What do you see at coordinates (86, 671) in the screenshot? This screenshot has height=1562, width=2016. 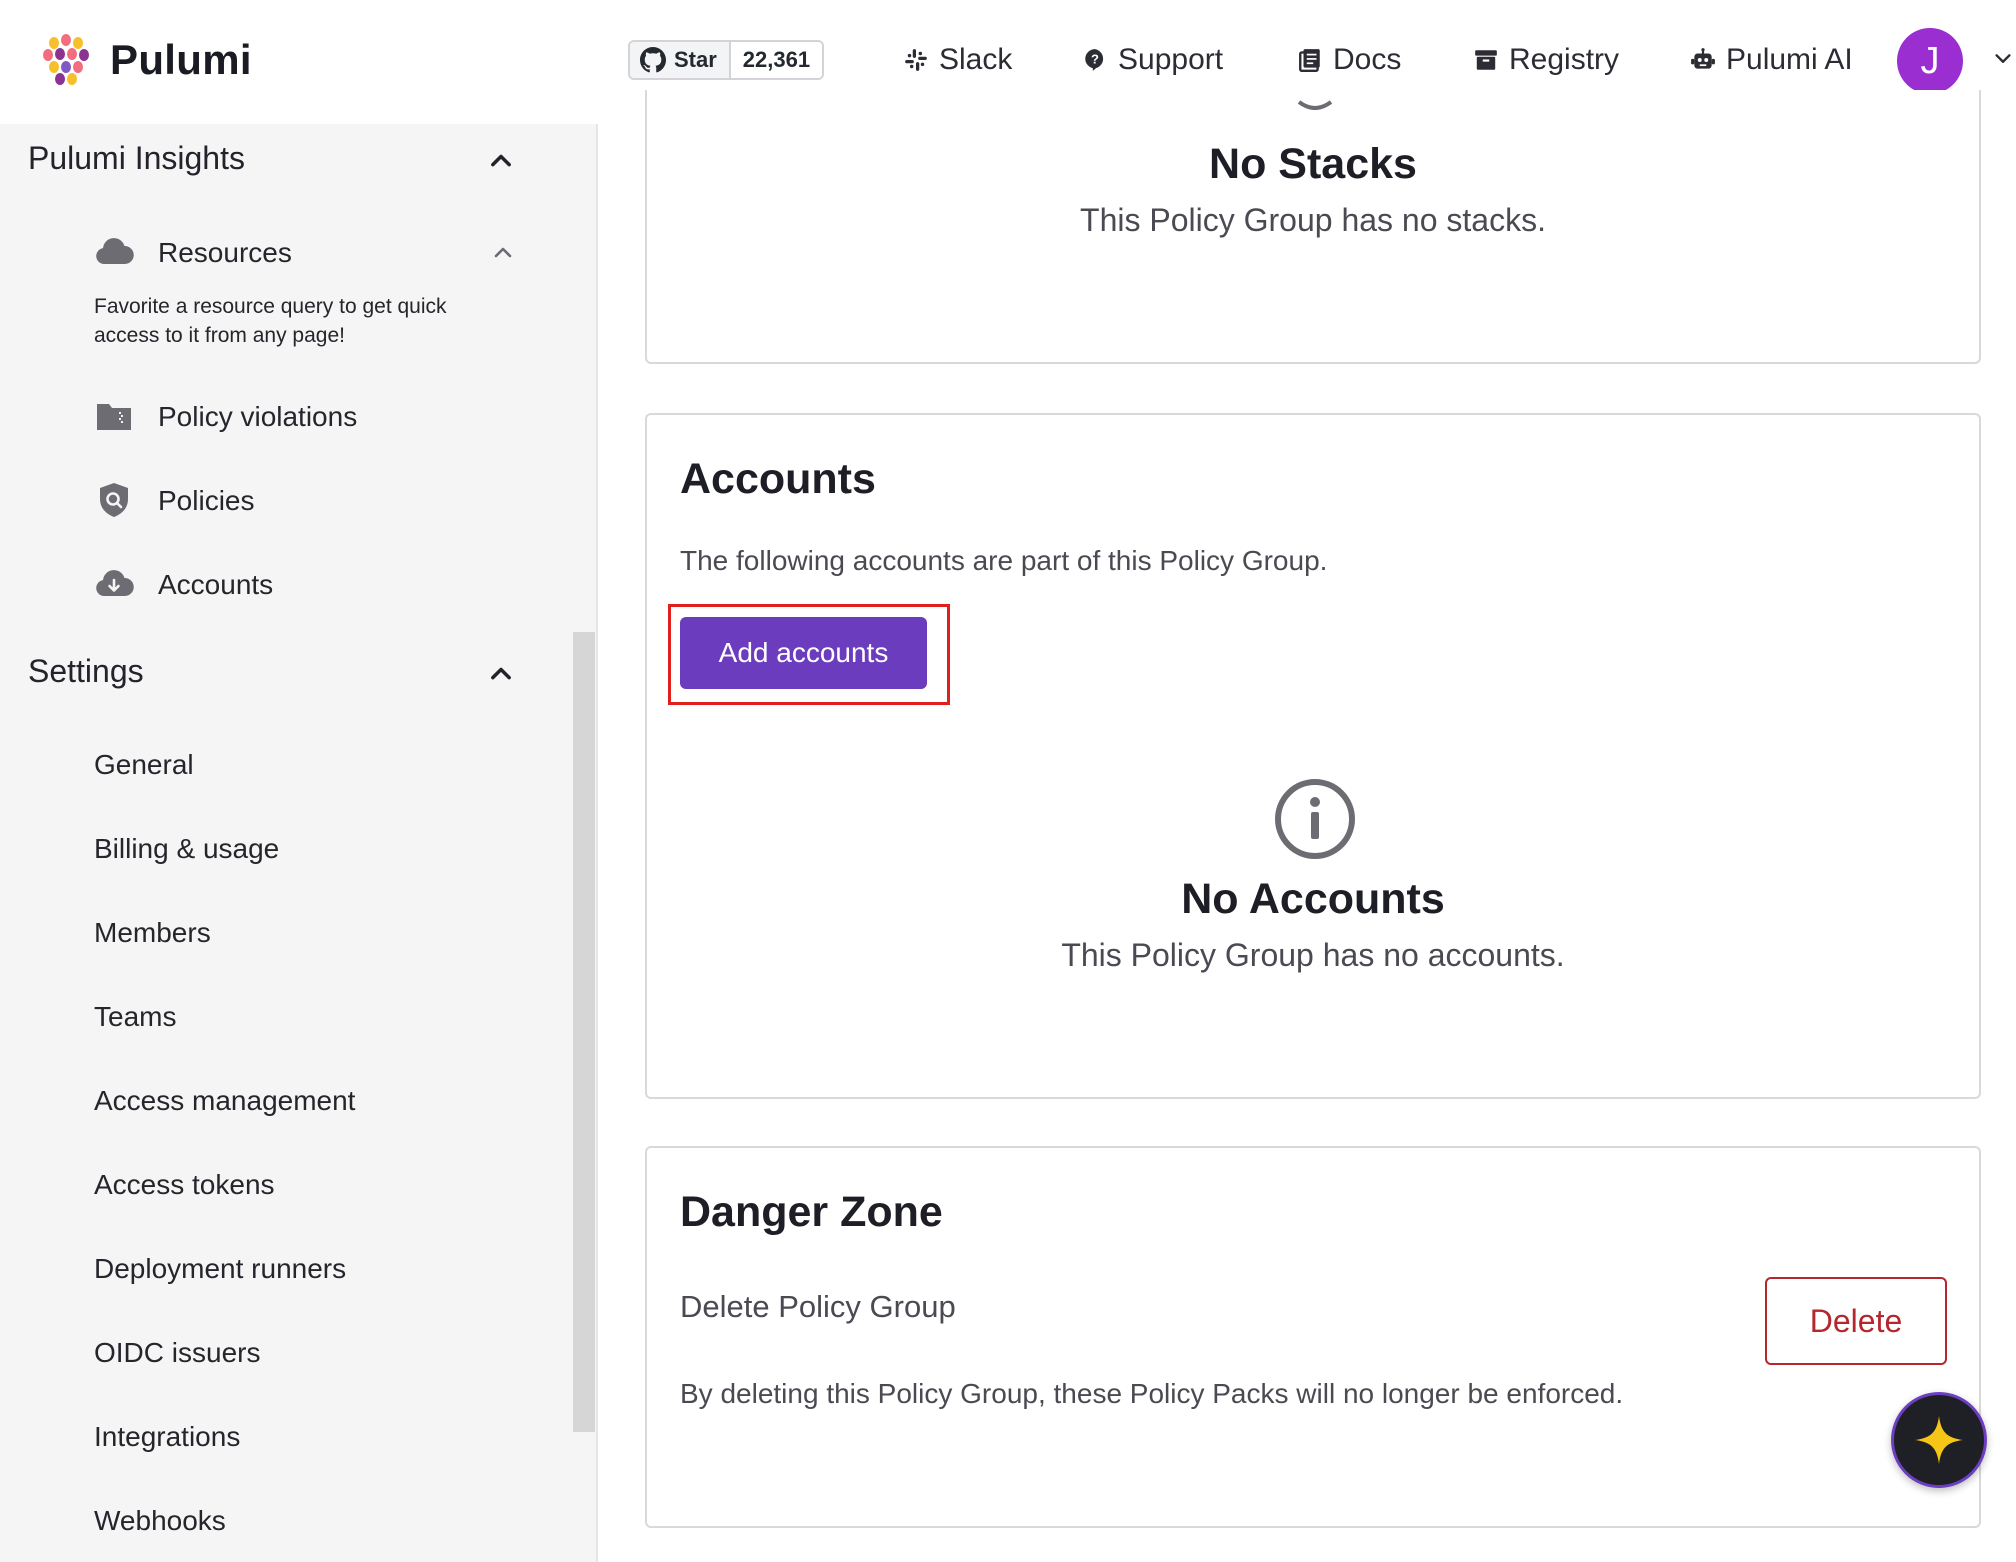 I see `sidebar-section-settings: Settings` at bounding box center [86, 671].